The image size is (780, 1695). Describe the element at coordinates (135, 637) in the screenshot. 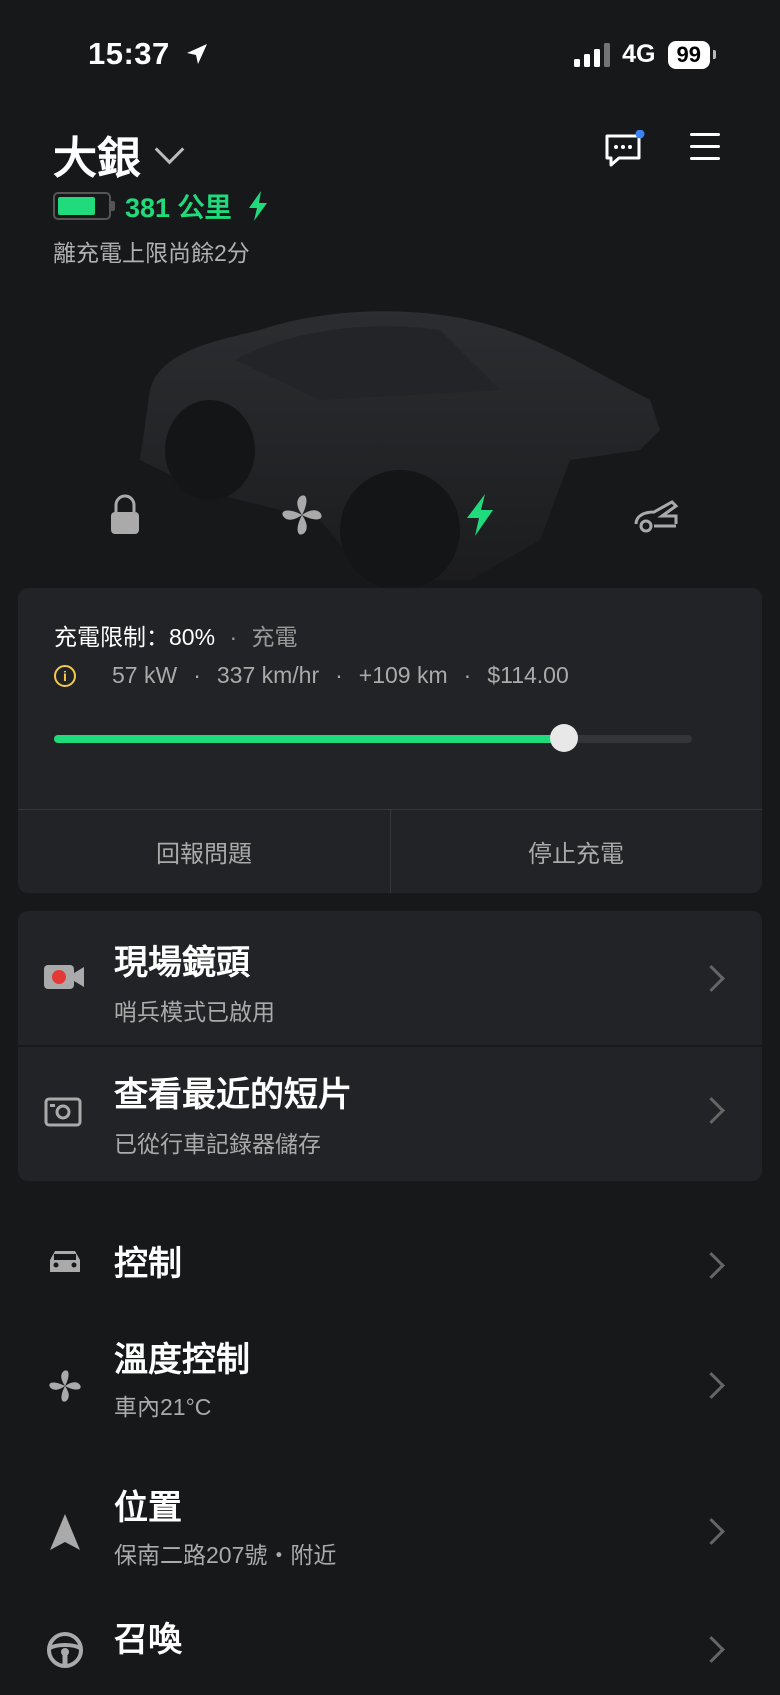

I see `charge-limit-label: 充電限制：80%` at that location.